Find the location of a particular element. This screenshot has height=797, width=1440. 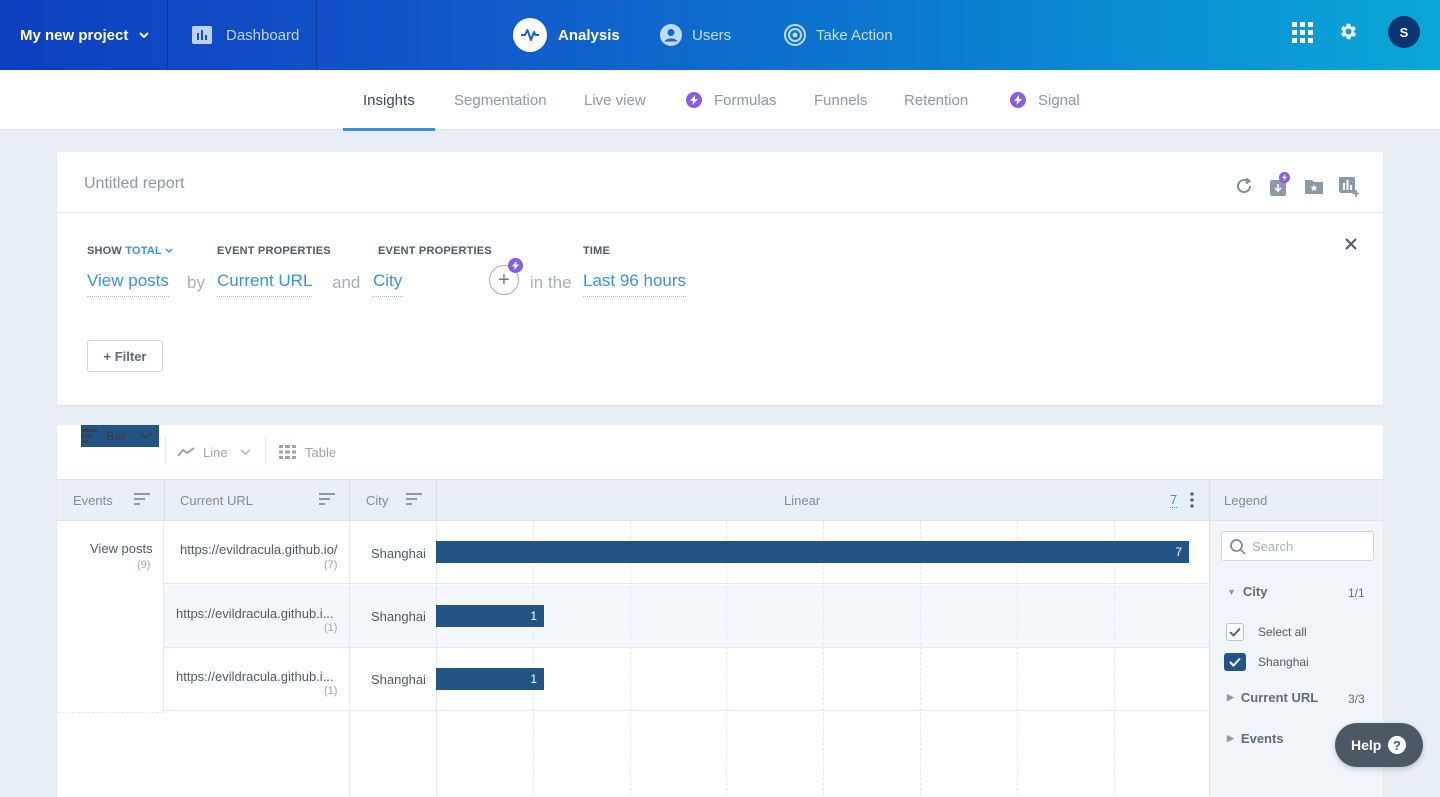

save-to-folder-icon is located at coordinates (1314, 186).